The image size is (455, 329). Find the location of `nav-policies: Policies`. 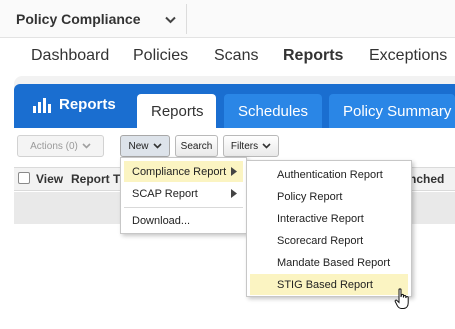

nav-policies: Policies is located at coordinates (160, 56).